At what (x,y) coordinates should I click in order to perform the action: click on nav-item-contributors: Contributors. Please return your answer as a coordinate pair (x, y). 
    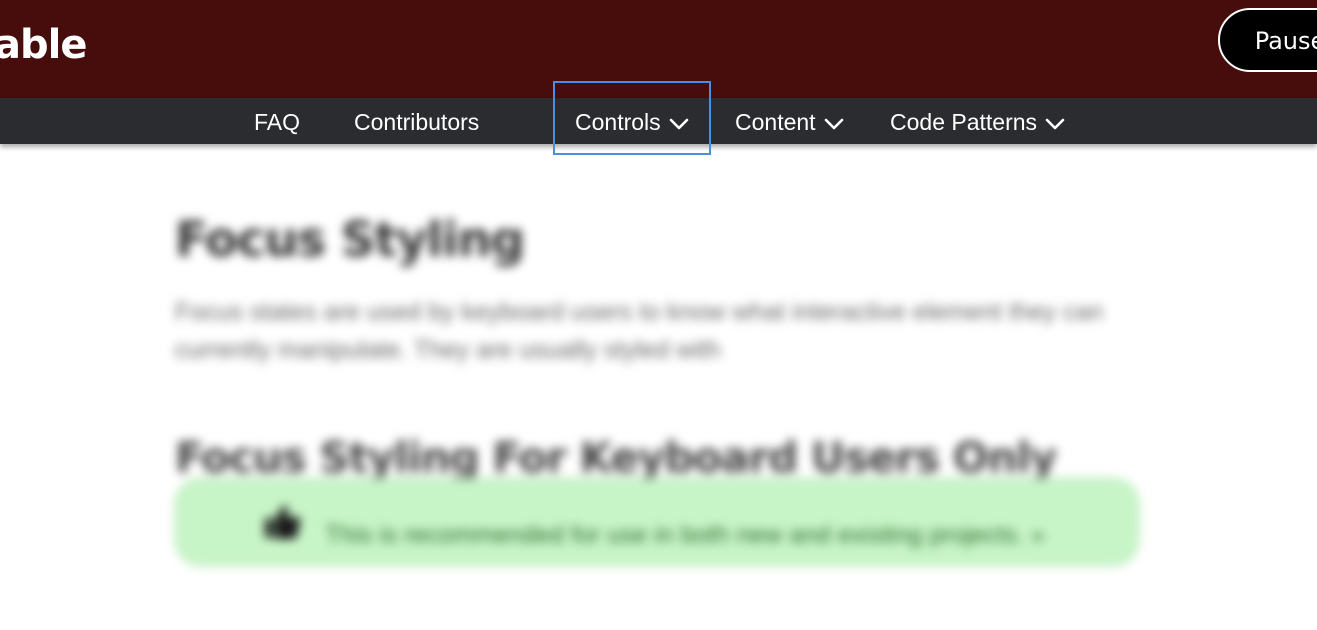
    Looking at the image, I should click on (416, 121).